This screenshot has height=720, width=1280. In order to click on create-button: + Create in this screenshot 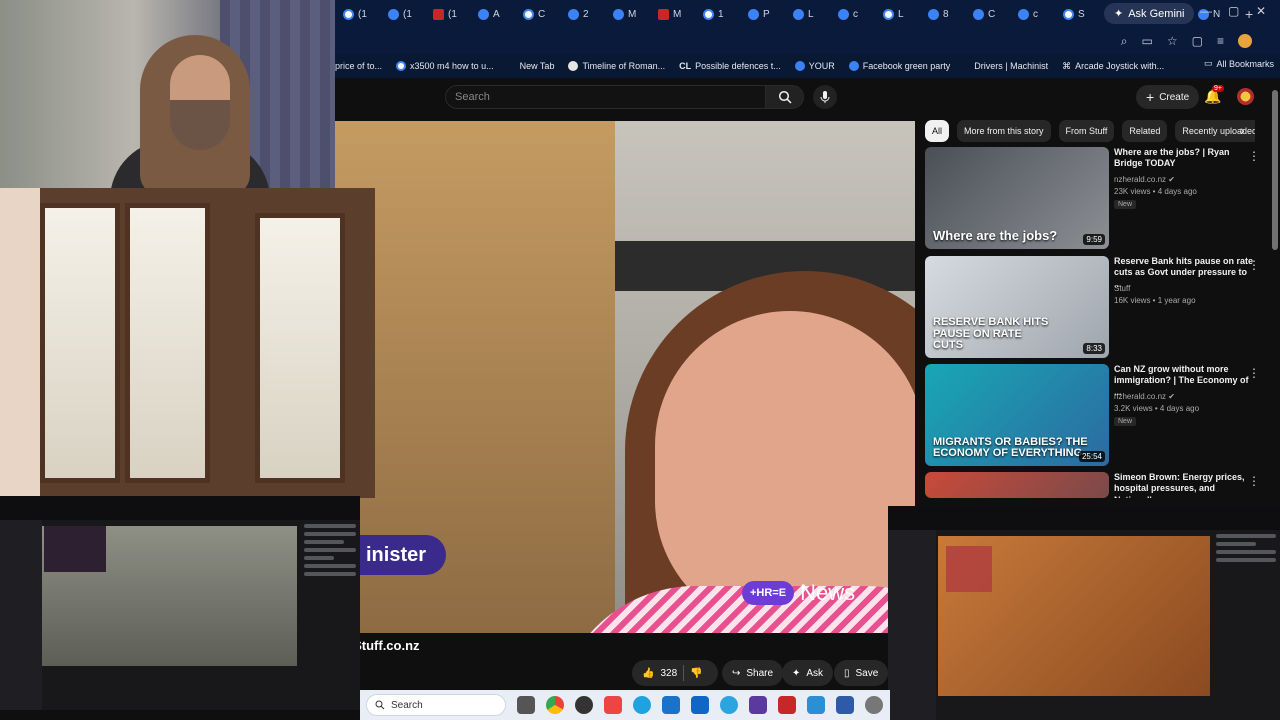, I will do `click(1168, 97)`.